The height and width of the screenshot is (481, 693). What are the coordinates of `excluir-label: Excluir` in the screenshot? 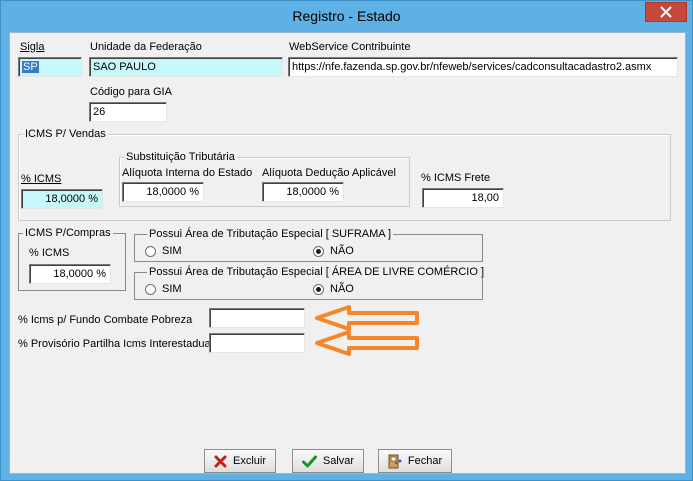 It's located at (249, 461).